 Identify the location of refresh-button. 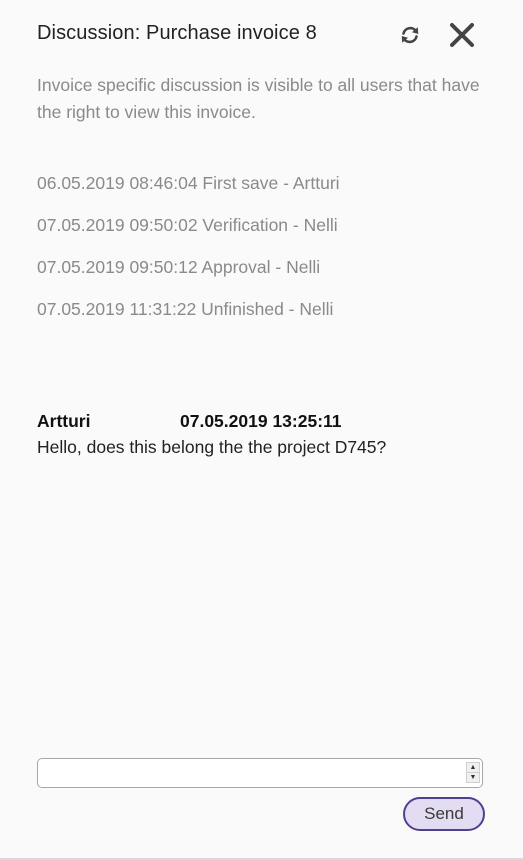
(410, 35).